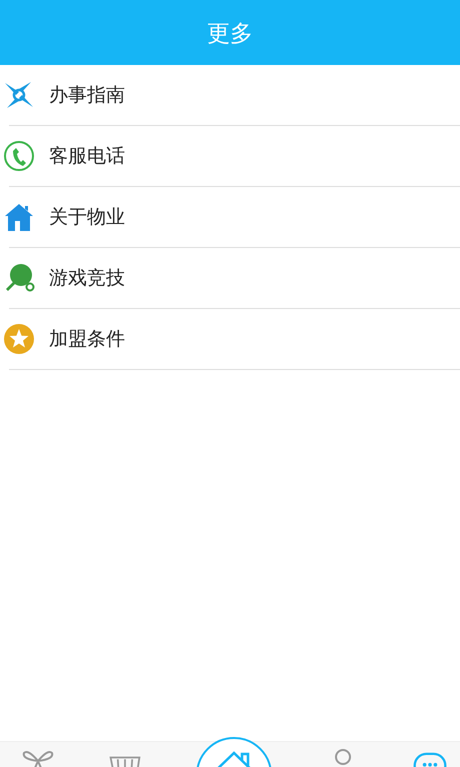 The height and width of the screenshot is (767, 460). What do you see at coordinates (87, 156) in the screenshot?
I see `menu-item: 客服电话` at bounding box center [87, 156].